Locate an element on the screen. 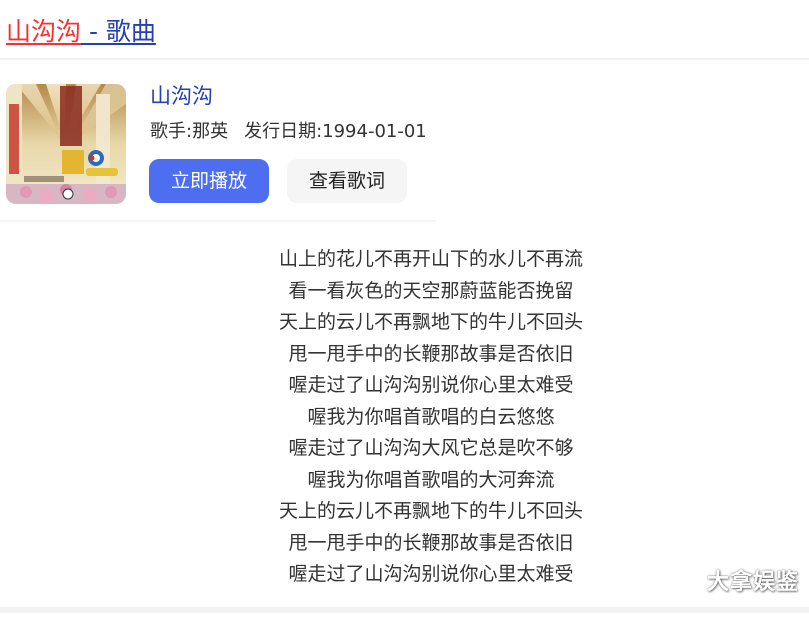  album-cover-art is located at coordinates (66, 144).